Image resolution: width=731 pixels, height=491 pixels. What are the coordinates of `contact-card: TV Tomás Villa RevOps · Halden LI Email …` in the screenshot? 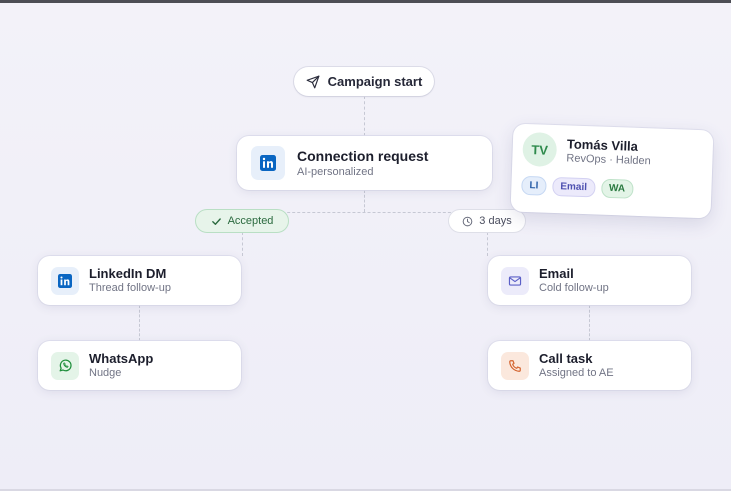 It's located at (612, 171).